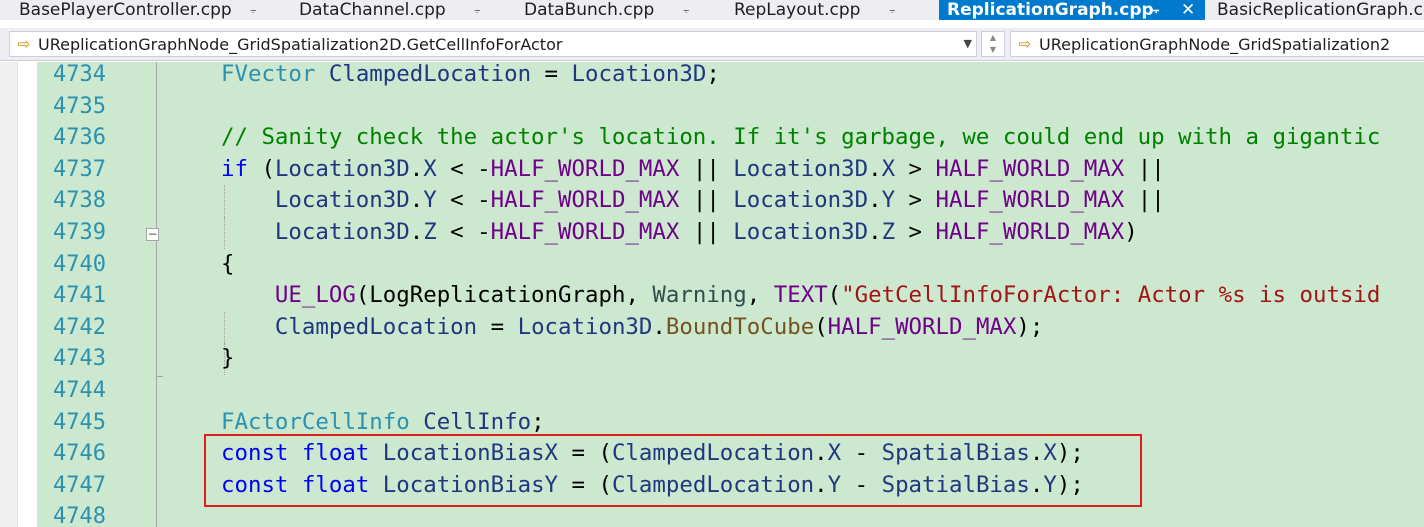 This screenshot has width=1424, height=527. Describe the element at coordinates (673, 470) in the screenshot. I see `highlight-annotation-box` at that location.